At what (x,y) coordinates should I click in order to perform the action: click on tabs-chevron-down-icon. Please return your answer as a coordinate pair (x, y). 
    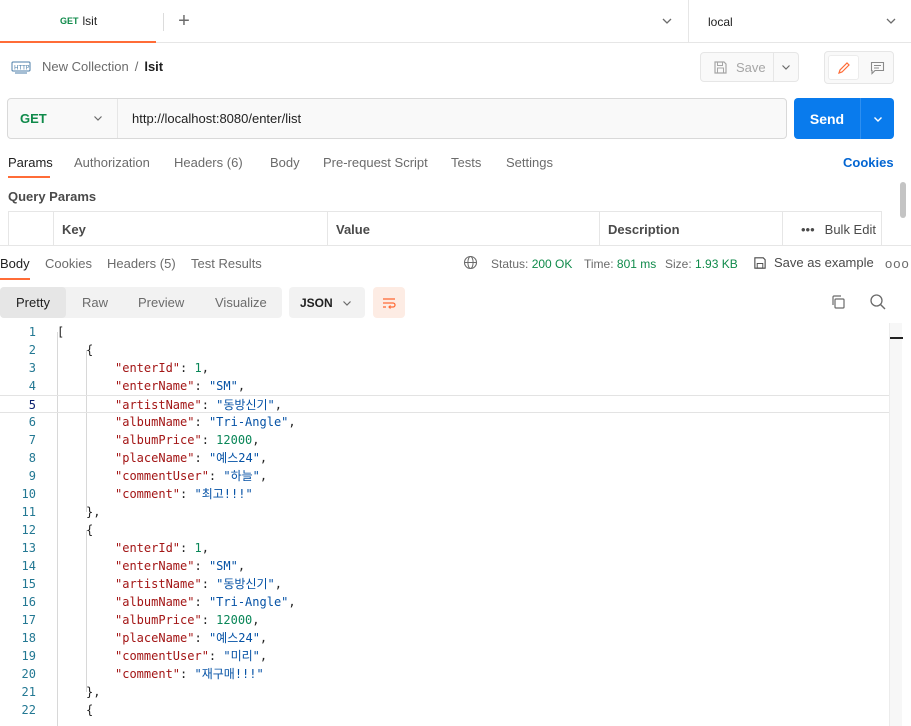
    Looking at the image, I should click on (667, 22).